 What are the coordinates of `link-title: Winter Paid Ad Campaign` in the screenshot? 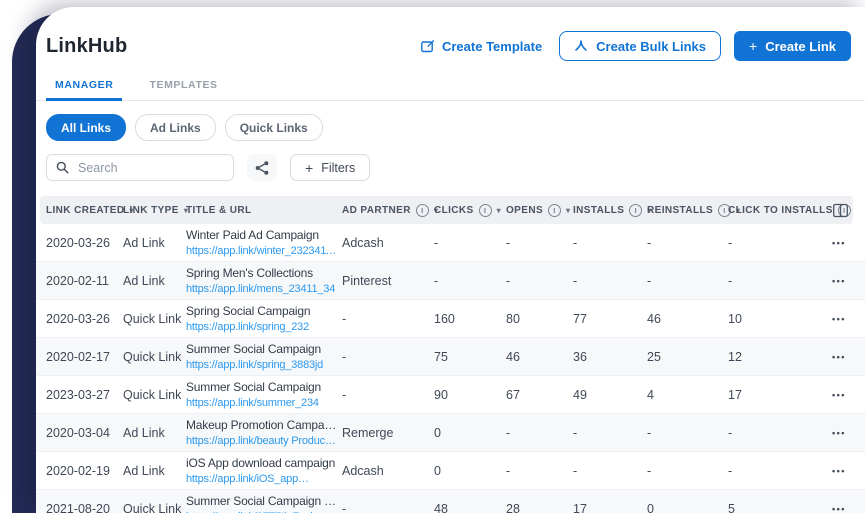 It's located at (252, 234).